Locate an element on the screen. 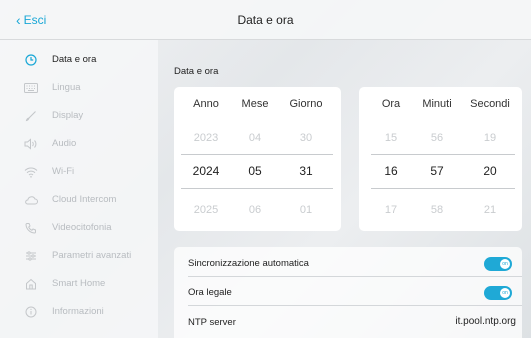  sliders-icon is located at coordinates (31, 256).